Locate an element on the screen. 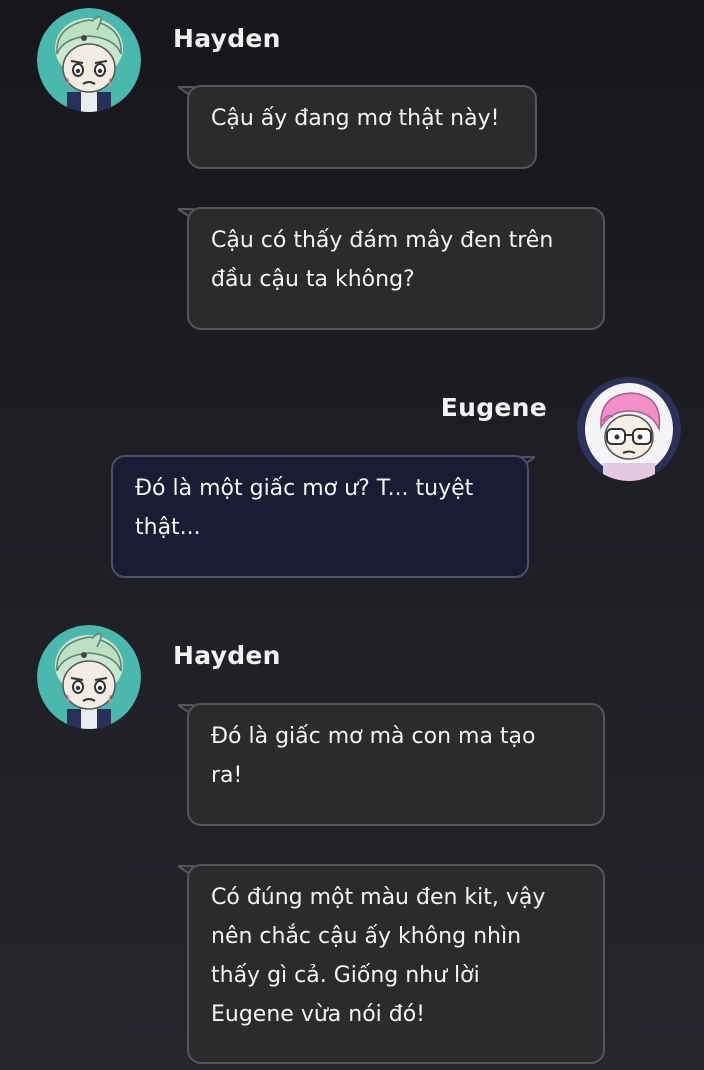 This screenshot has height=1070, width=704. eugene-avatar is located at coordinates (629, 429).